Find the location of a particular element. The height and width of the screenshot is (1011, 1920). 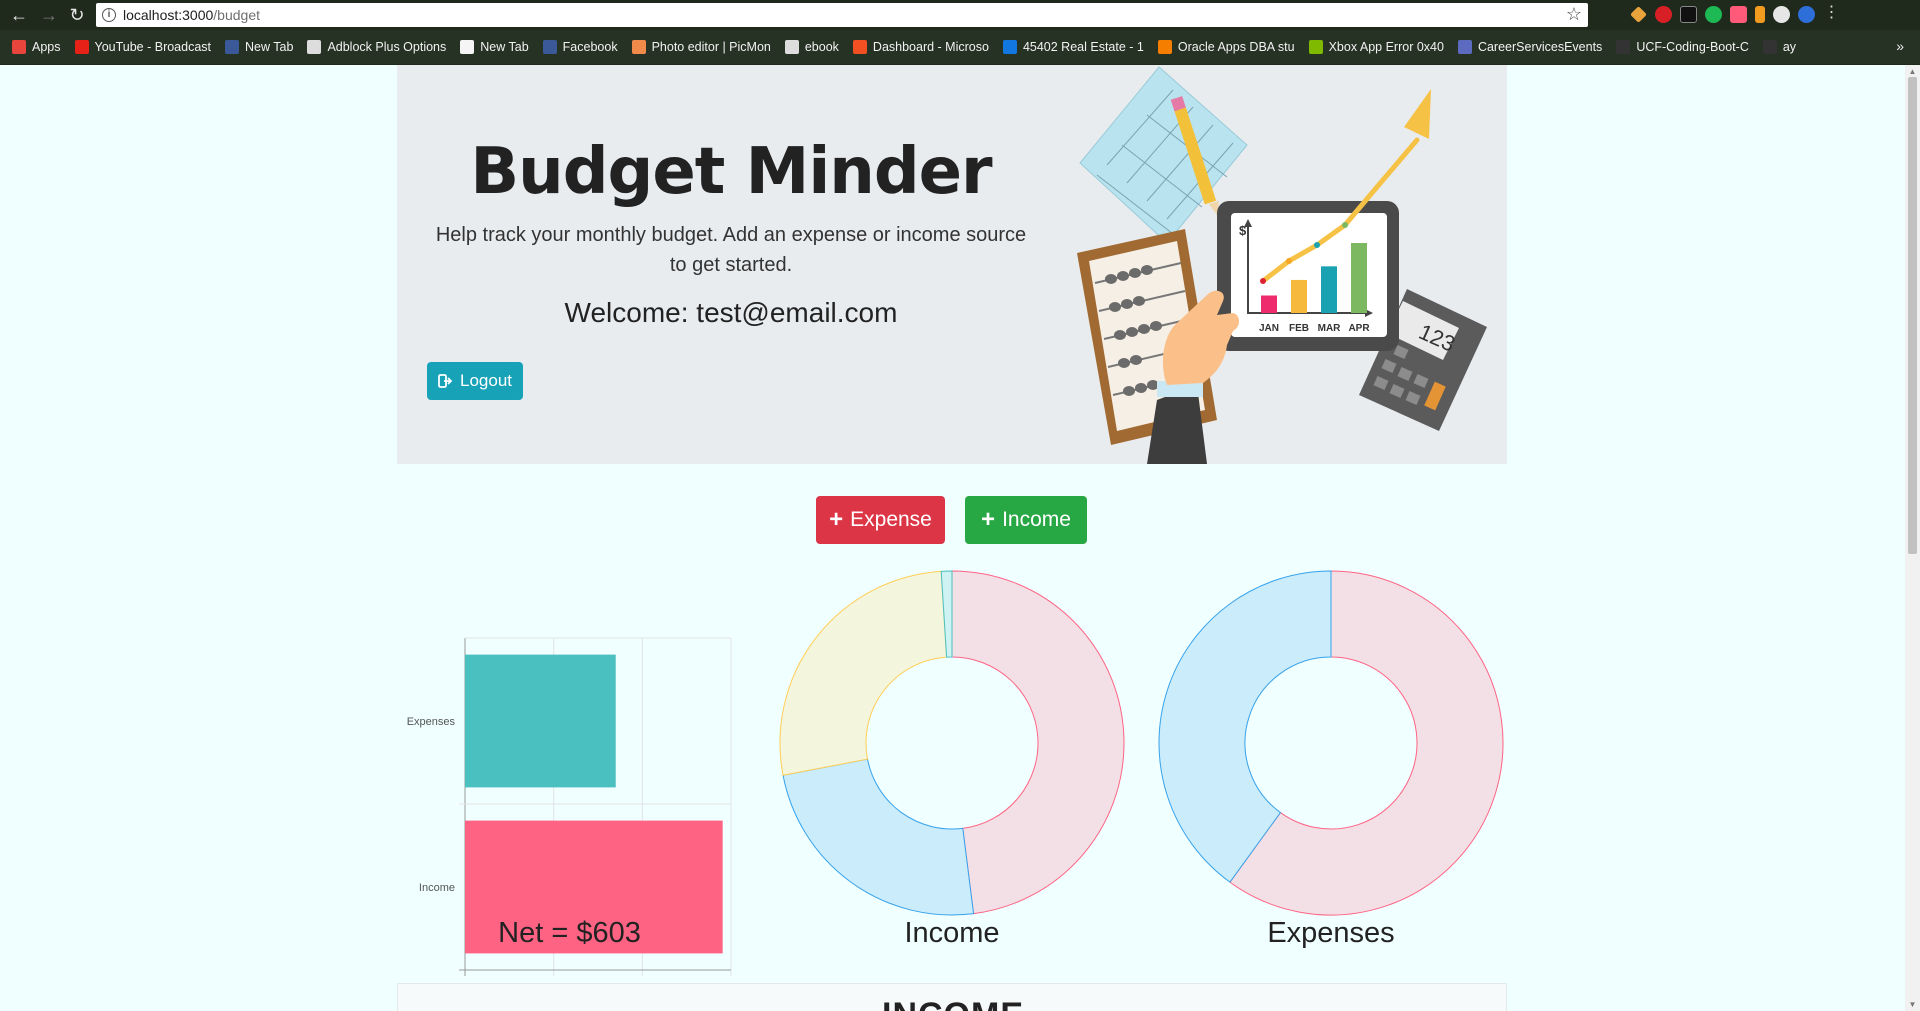

bookmarks-overflow-icon: » is located at coordinates (1900, 46).